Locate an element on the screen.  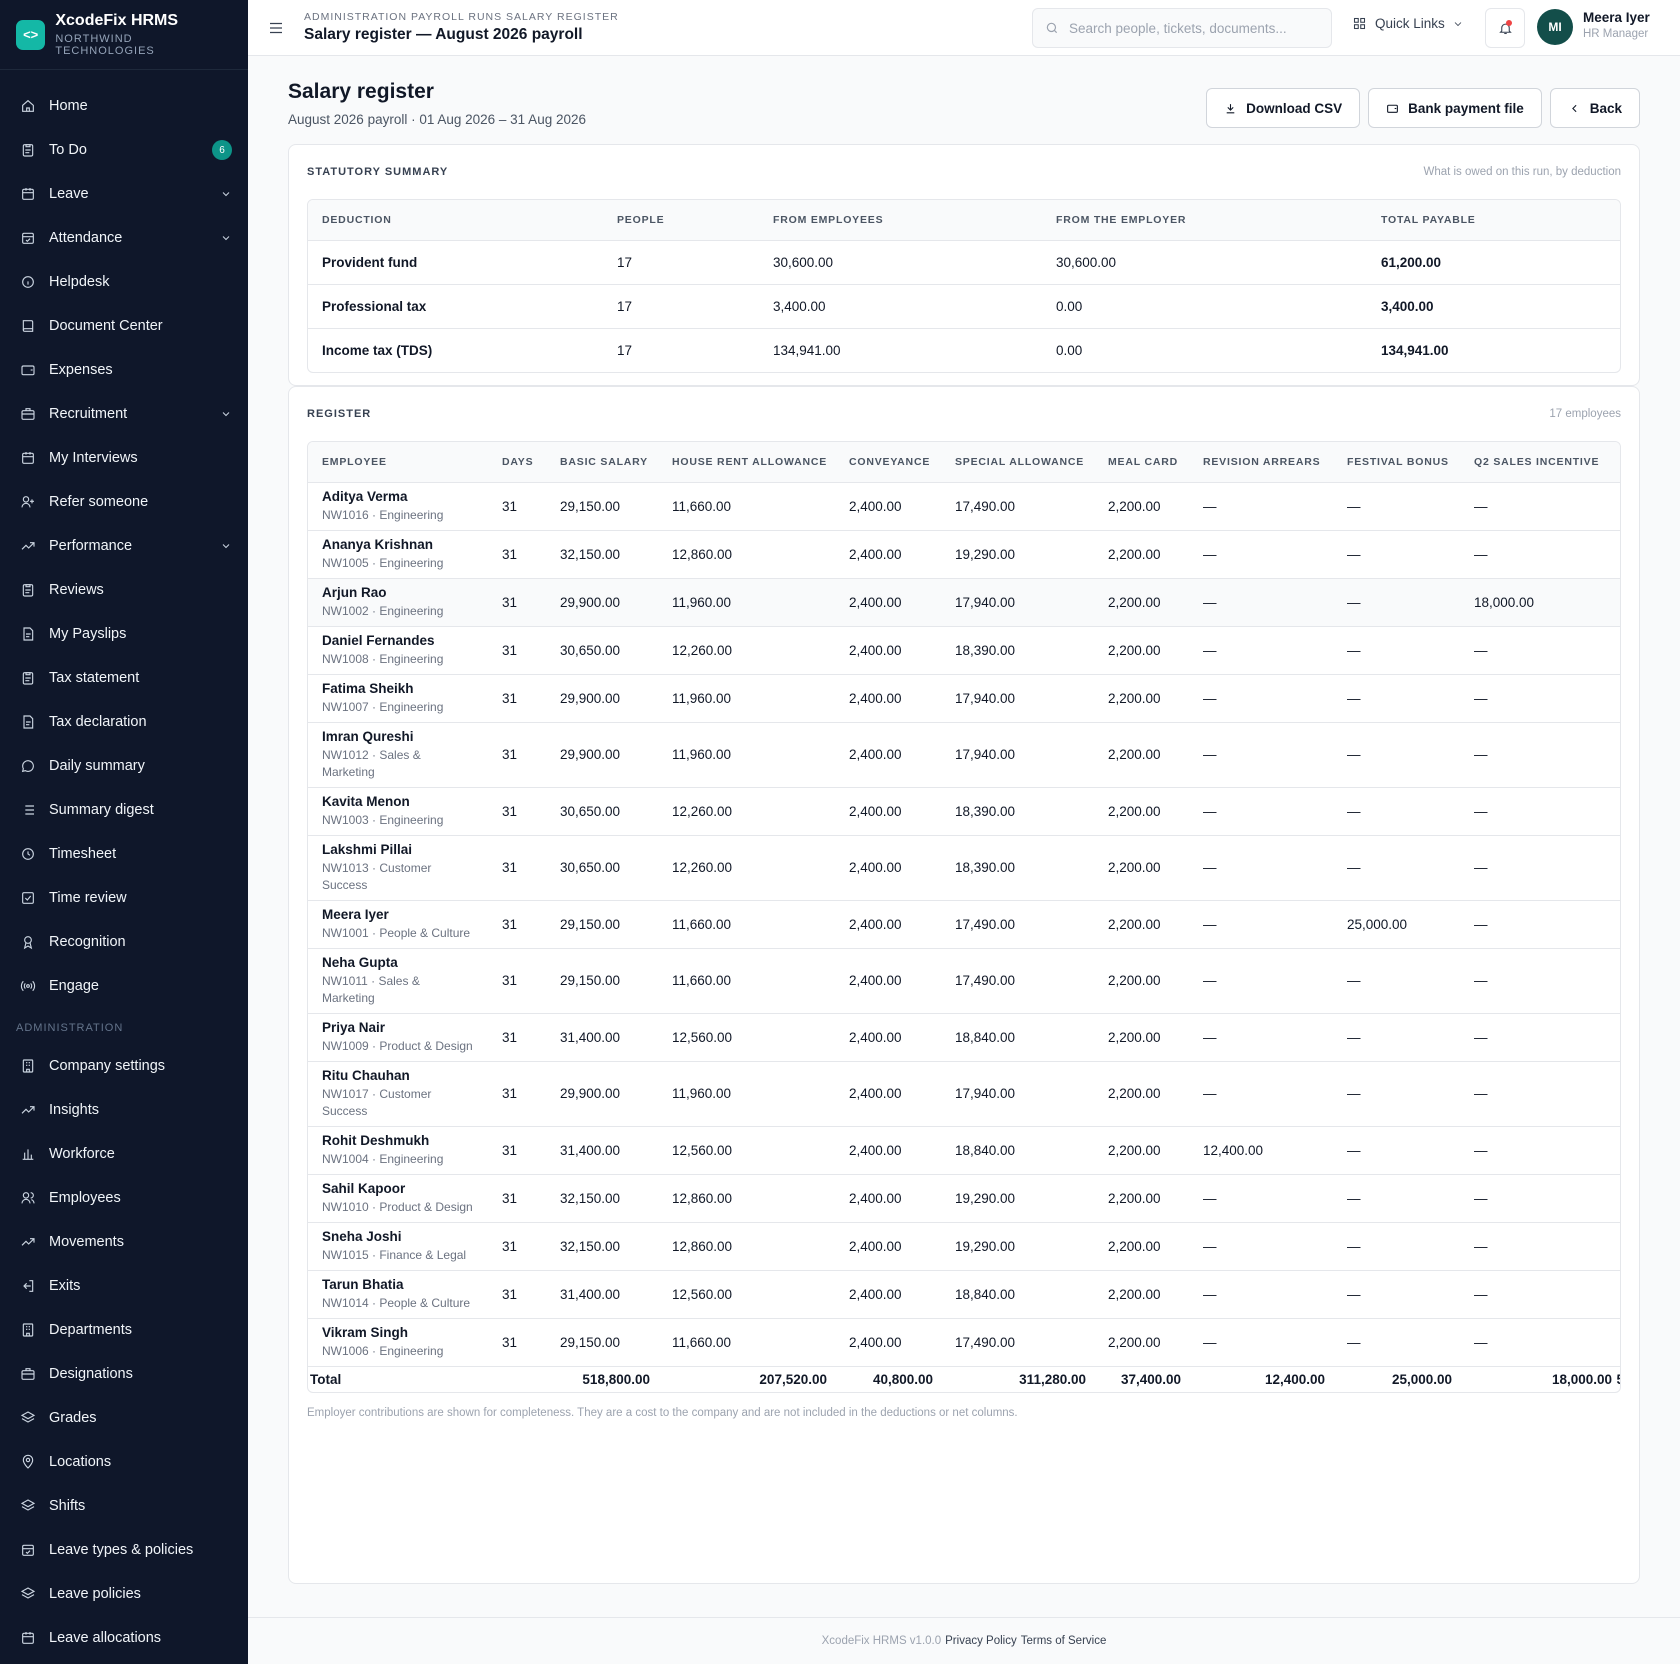
employee-name: Meera Iyer is located at coordinates (398, 914).